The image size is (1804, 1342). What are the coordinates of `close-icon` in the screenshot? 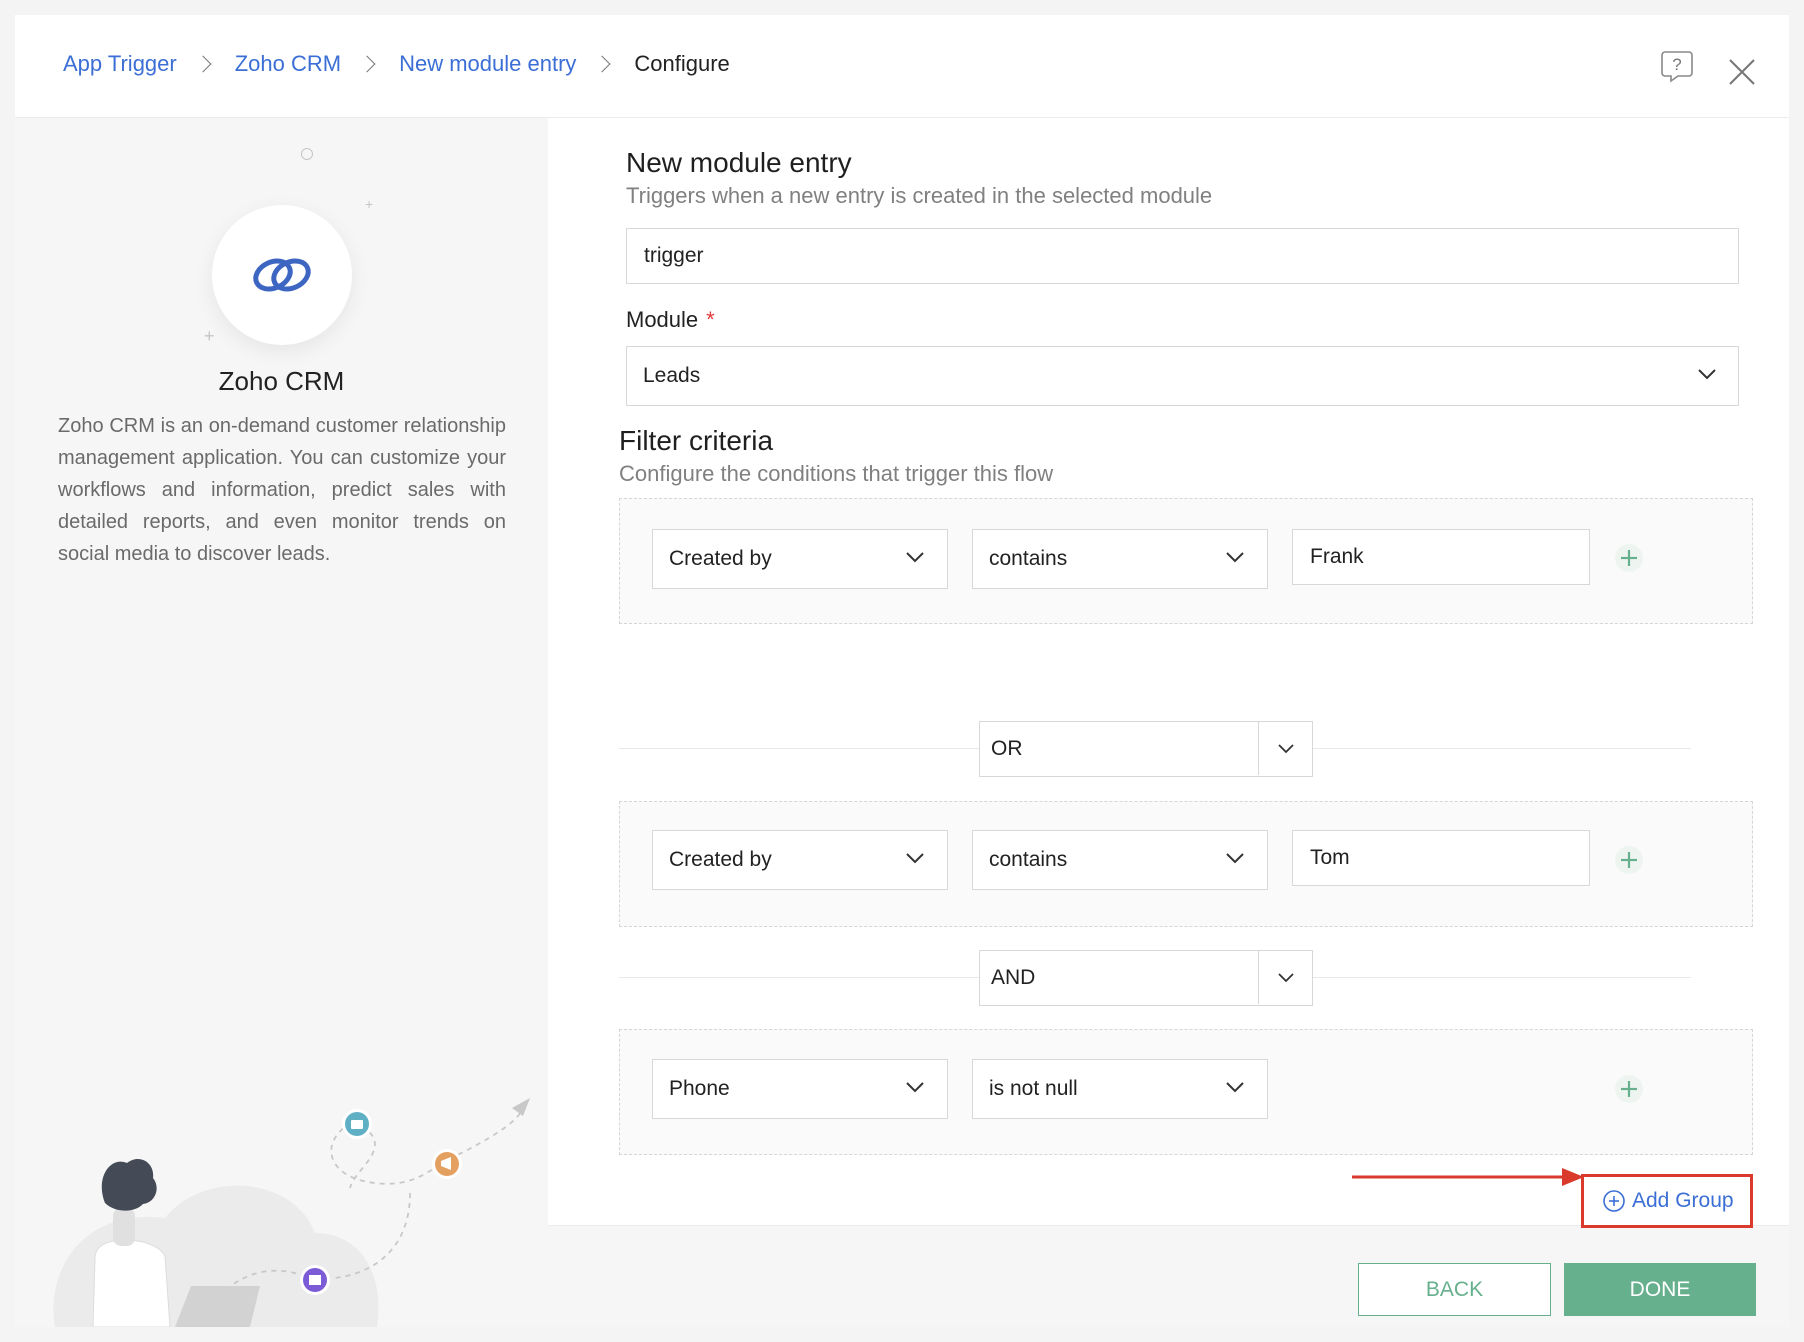 It's located at (1742, 72).